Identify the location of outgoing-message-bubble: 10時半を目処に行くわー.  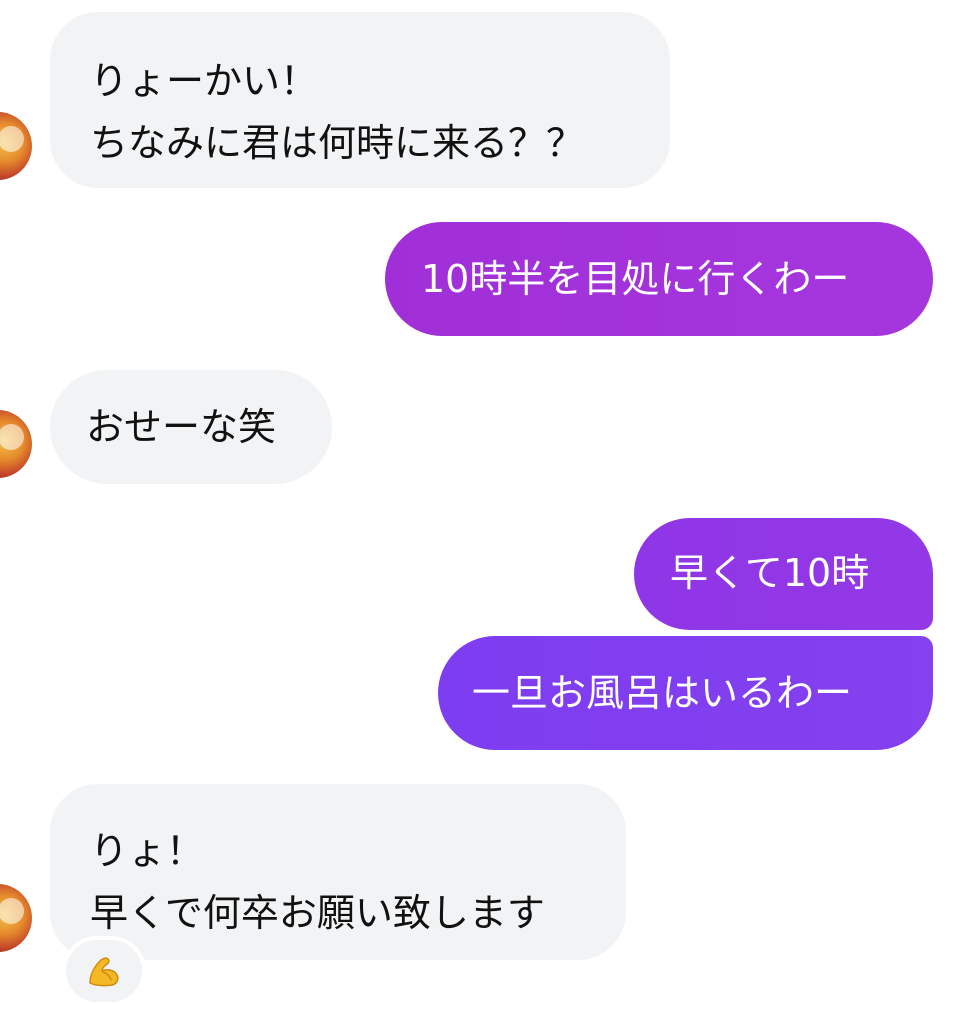
(659, 279).